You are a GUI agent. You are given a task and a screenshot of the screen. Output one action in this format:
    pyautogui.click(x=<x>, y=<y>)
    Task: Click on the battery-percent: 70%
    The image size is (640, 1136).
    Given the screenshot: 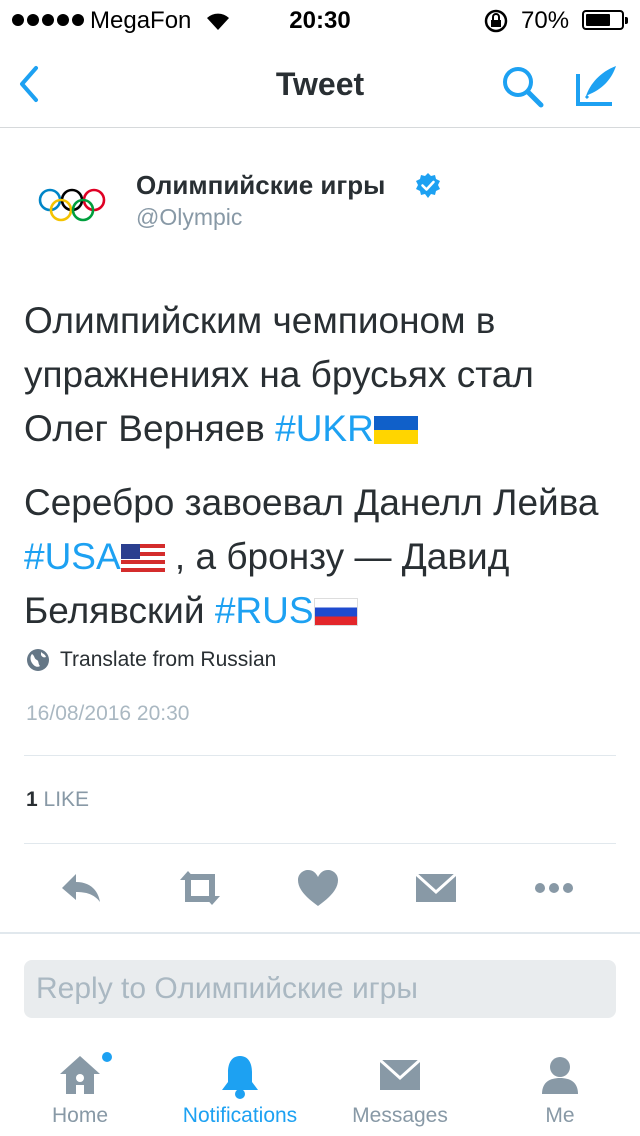 What is the action you would take?
    pyautogui.click(x=545, y=20)
    